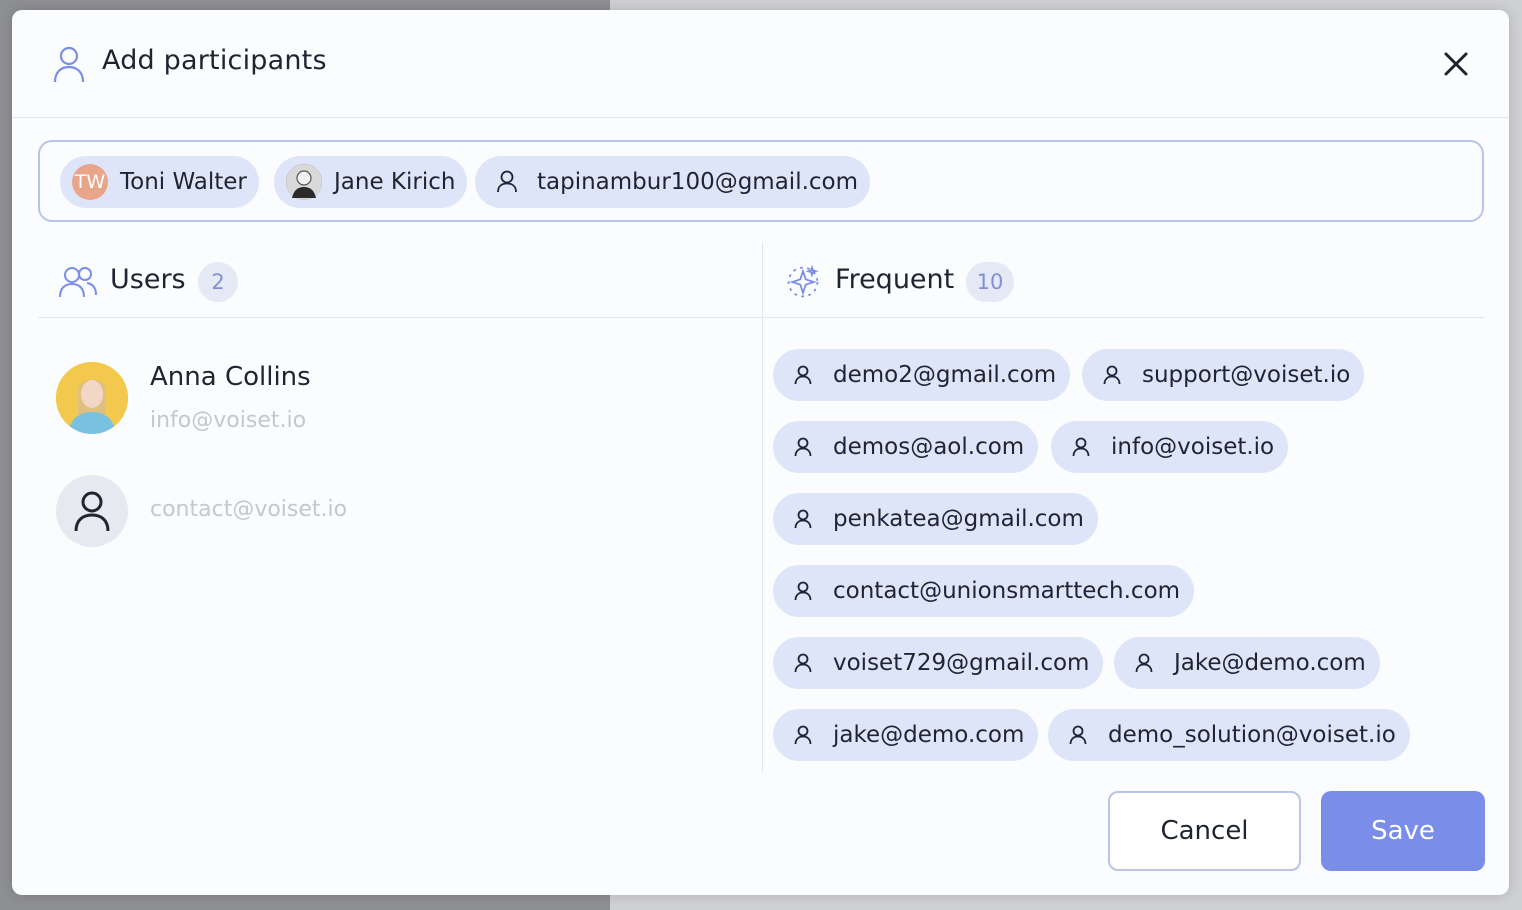 This screenshot has height=910, width=1522. I want to click on frequent-chip-label: demo2@gmail.com, so click(945, 375).